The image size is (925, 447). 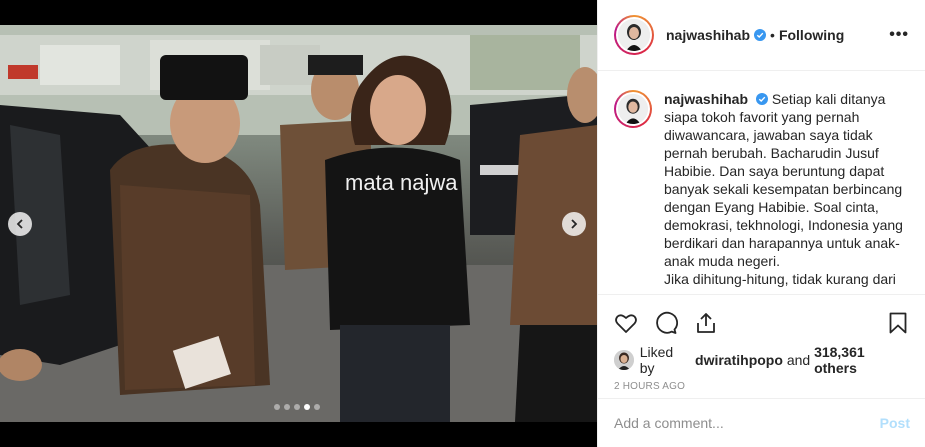 I want to click on bookmark-icon, so click(x=898, y=323).